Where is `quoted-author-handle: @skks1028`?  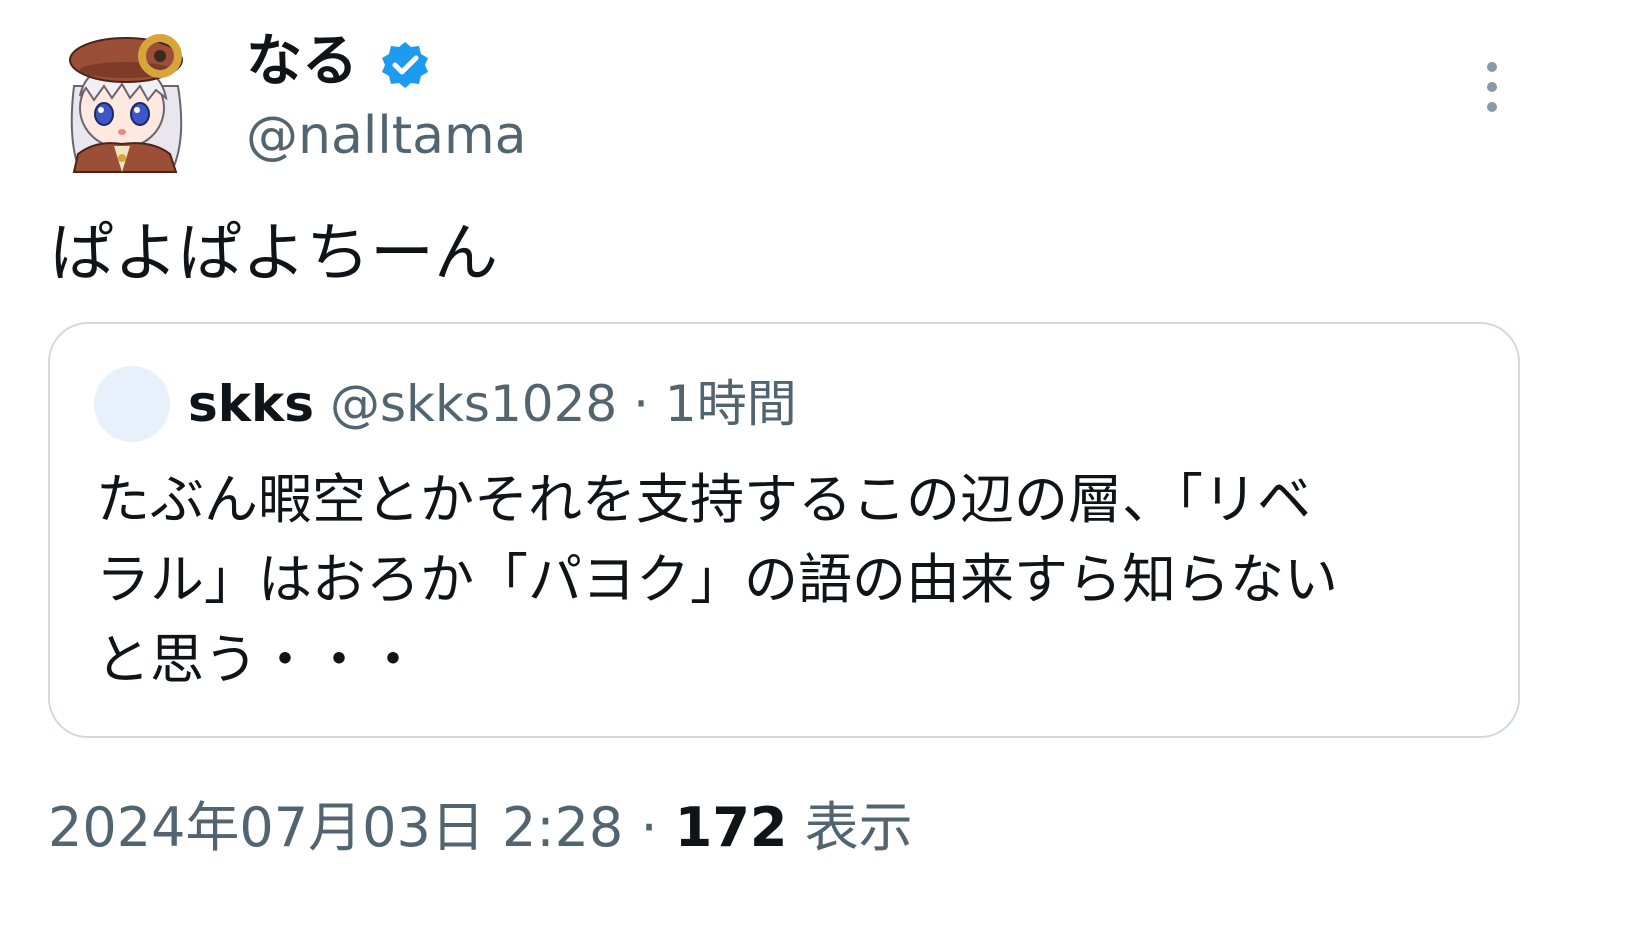 quoted-author-handle: @skks1028 is located at coordinates (473, 404).